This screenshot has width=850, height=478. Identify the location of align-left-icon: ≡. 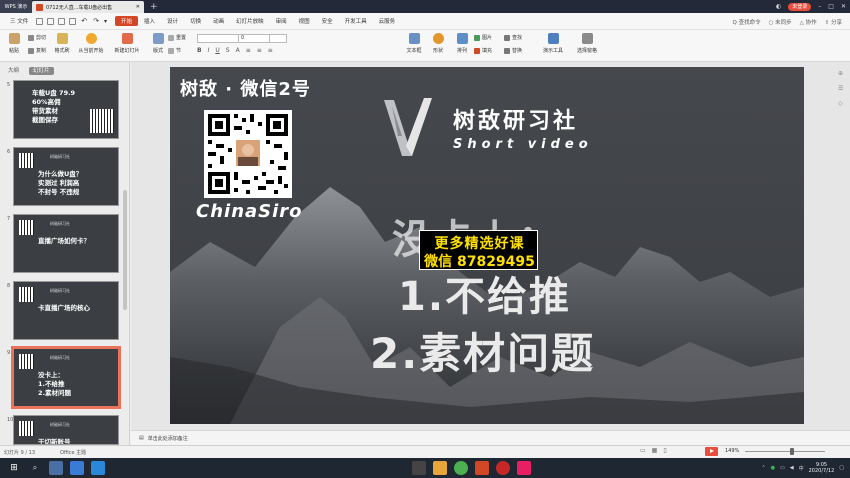
(248, 50).